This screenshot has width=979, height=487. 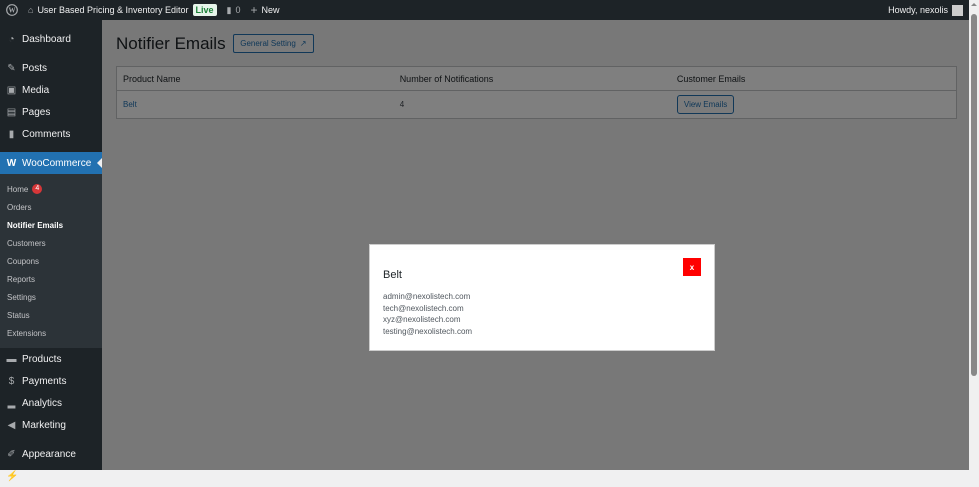 What do you see at coordinates (11, 454) in the screenshot?
I see `brush-icon: ✐` at bounding box center [11, 454].